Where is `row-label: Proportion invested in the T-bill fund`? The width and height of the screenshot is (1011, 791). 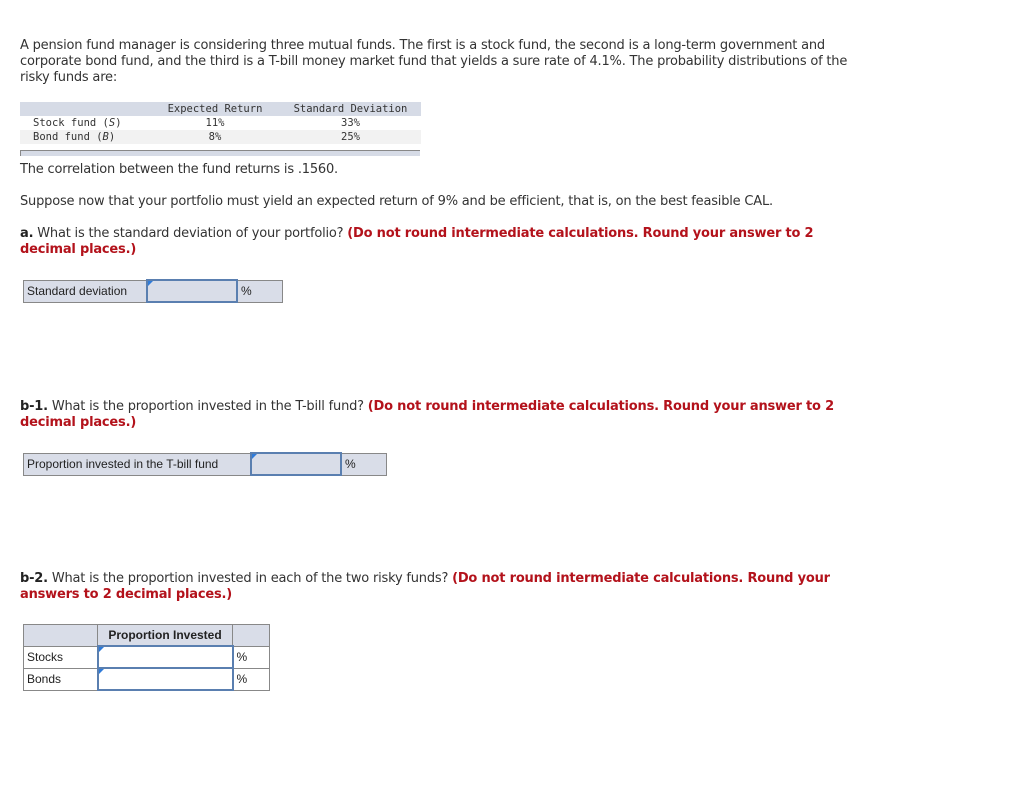 row-label: Proportion invested in the T-bill fund is located at coordinates (137, 464).